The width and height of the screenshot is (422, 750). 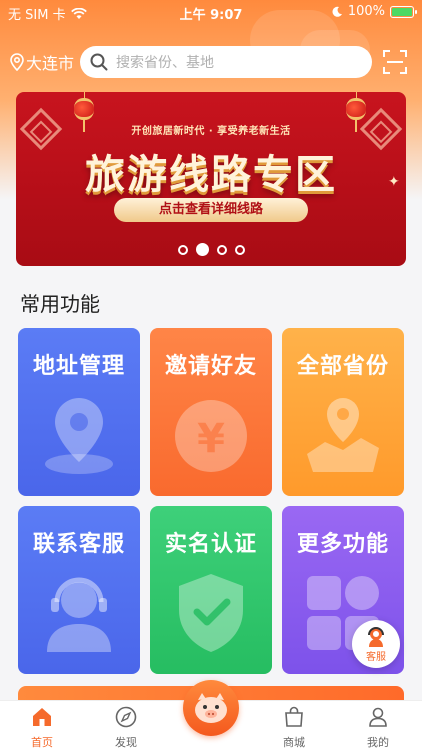 I want to click on feature-card-invite: 邀请好友 ¥, so click(x=211, y=412).